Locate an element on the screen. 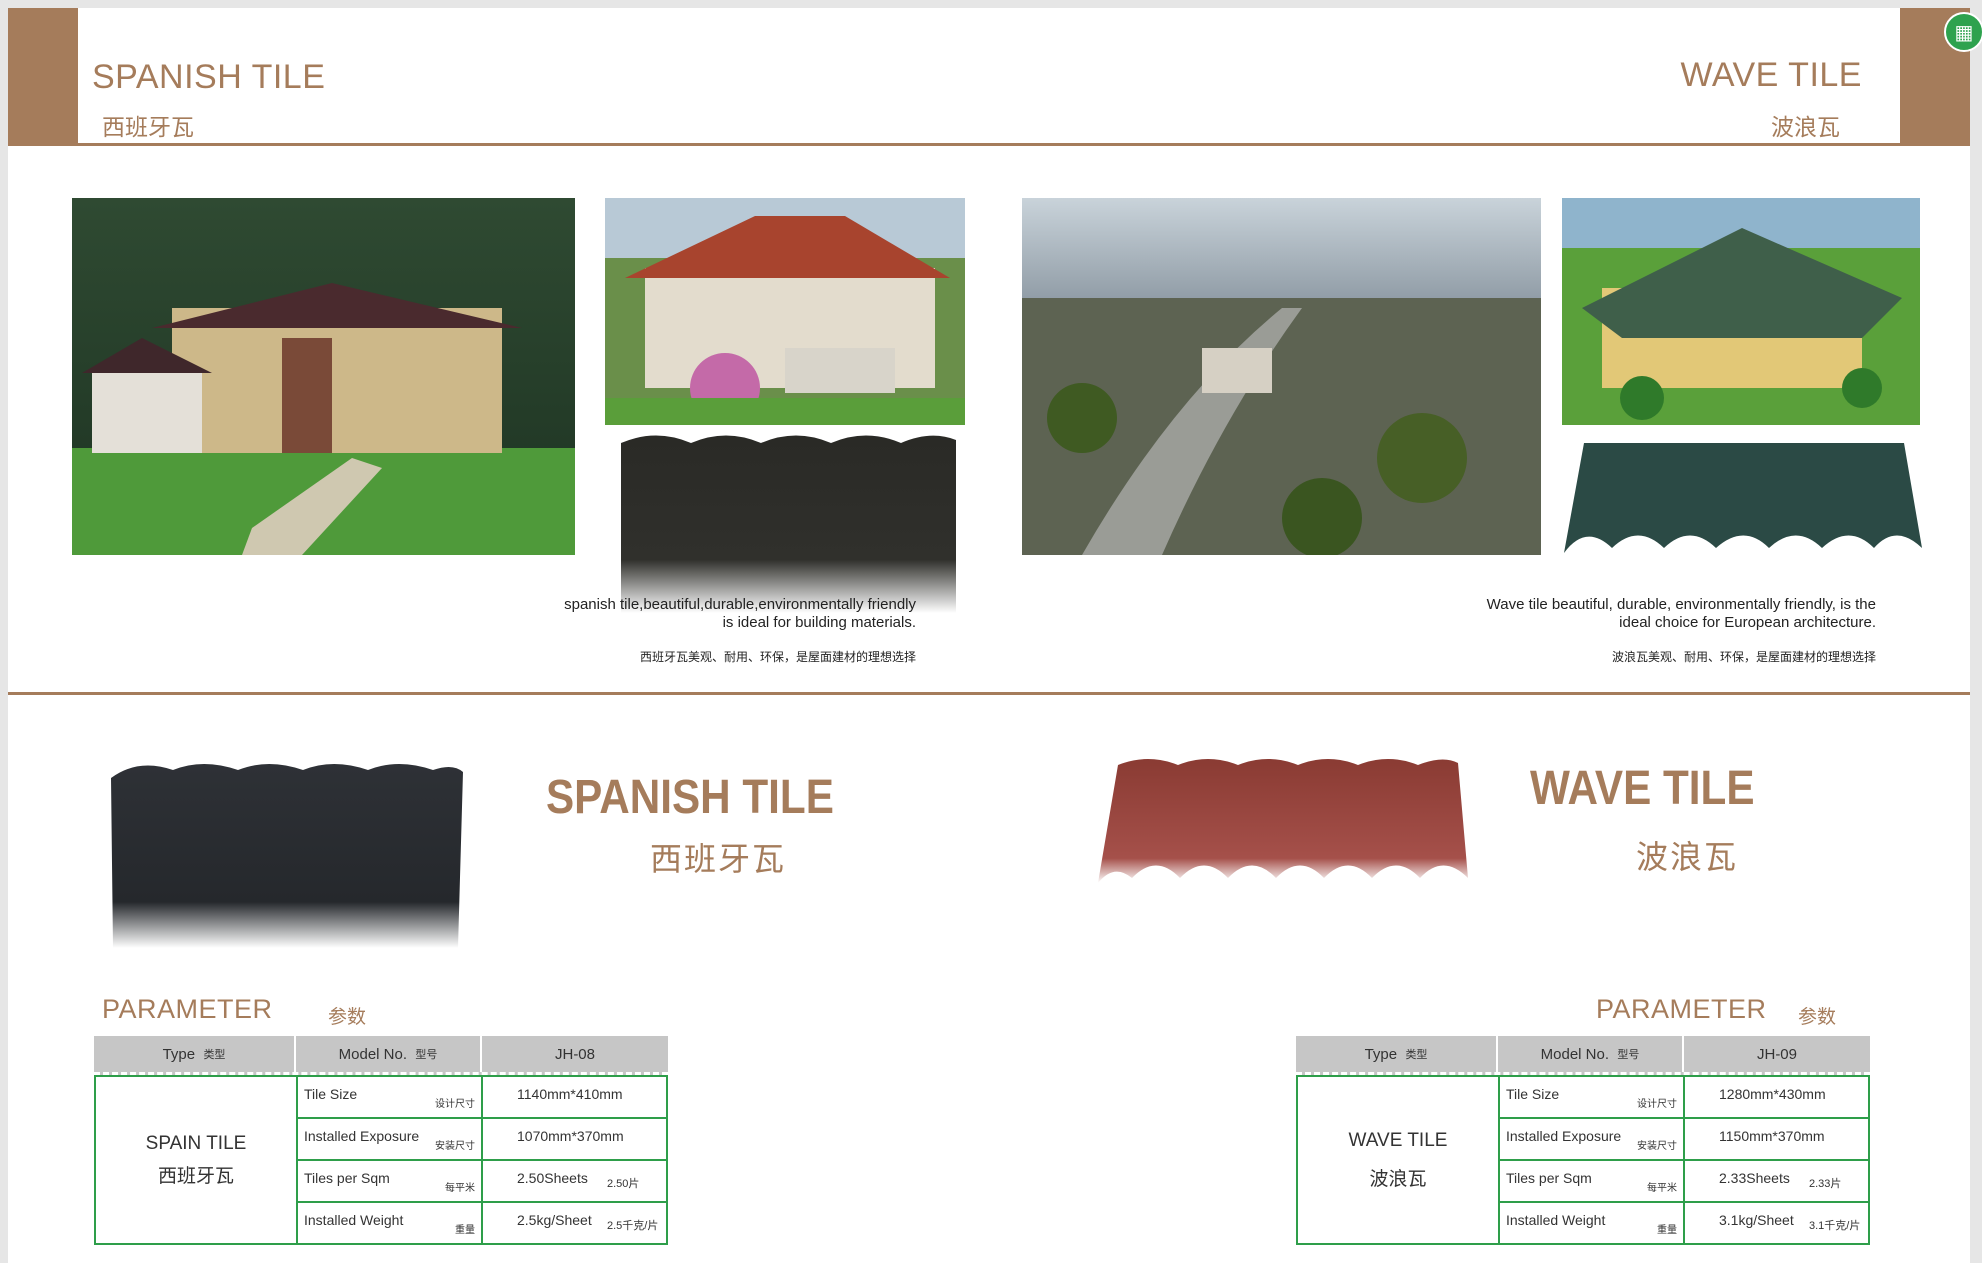 The width and height of the screenshot is (1982, 1263). spanish-tile-sample-image is located at coordinates (788, 520).